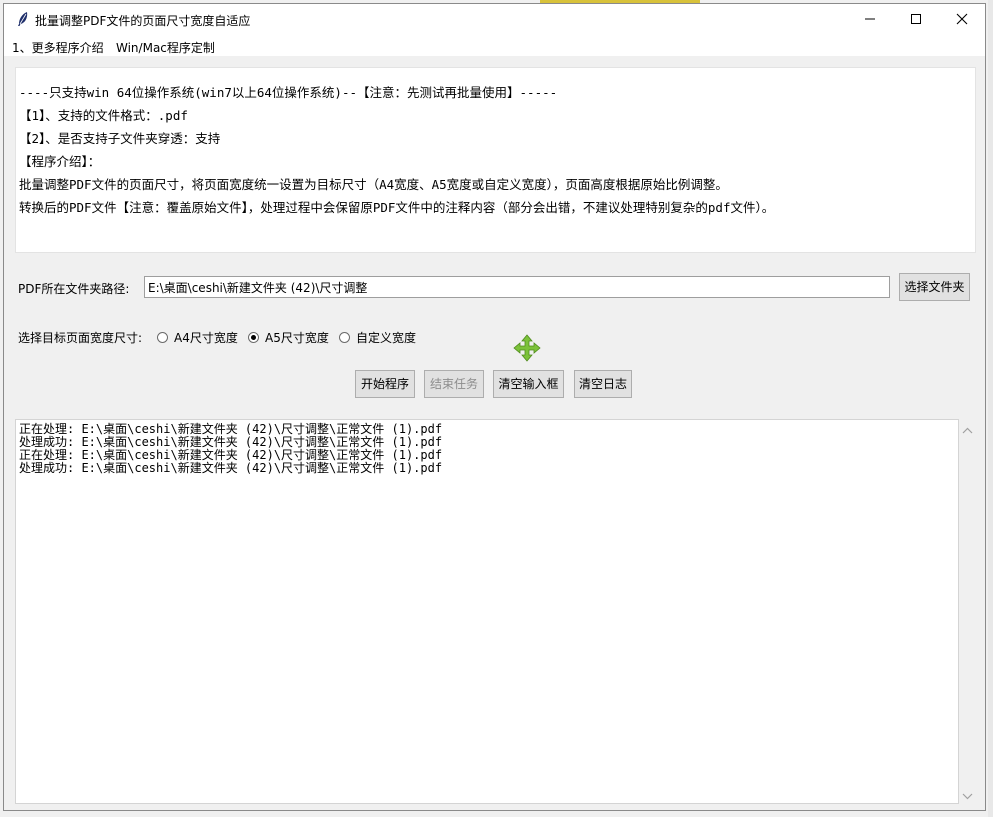 This screenshot has width=993, height=817. What do you see at coordinates (967, 611) in the screenshot?
I see `log-scrollbar` at bounding box center [967, 611].